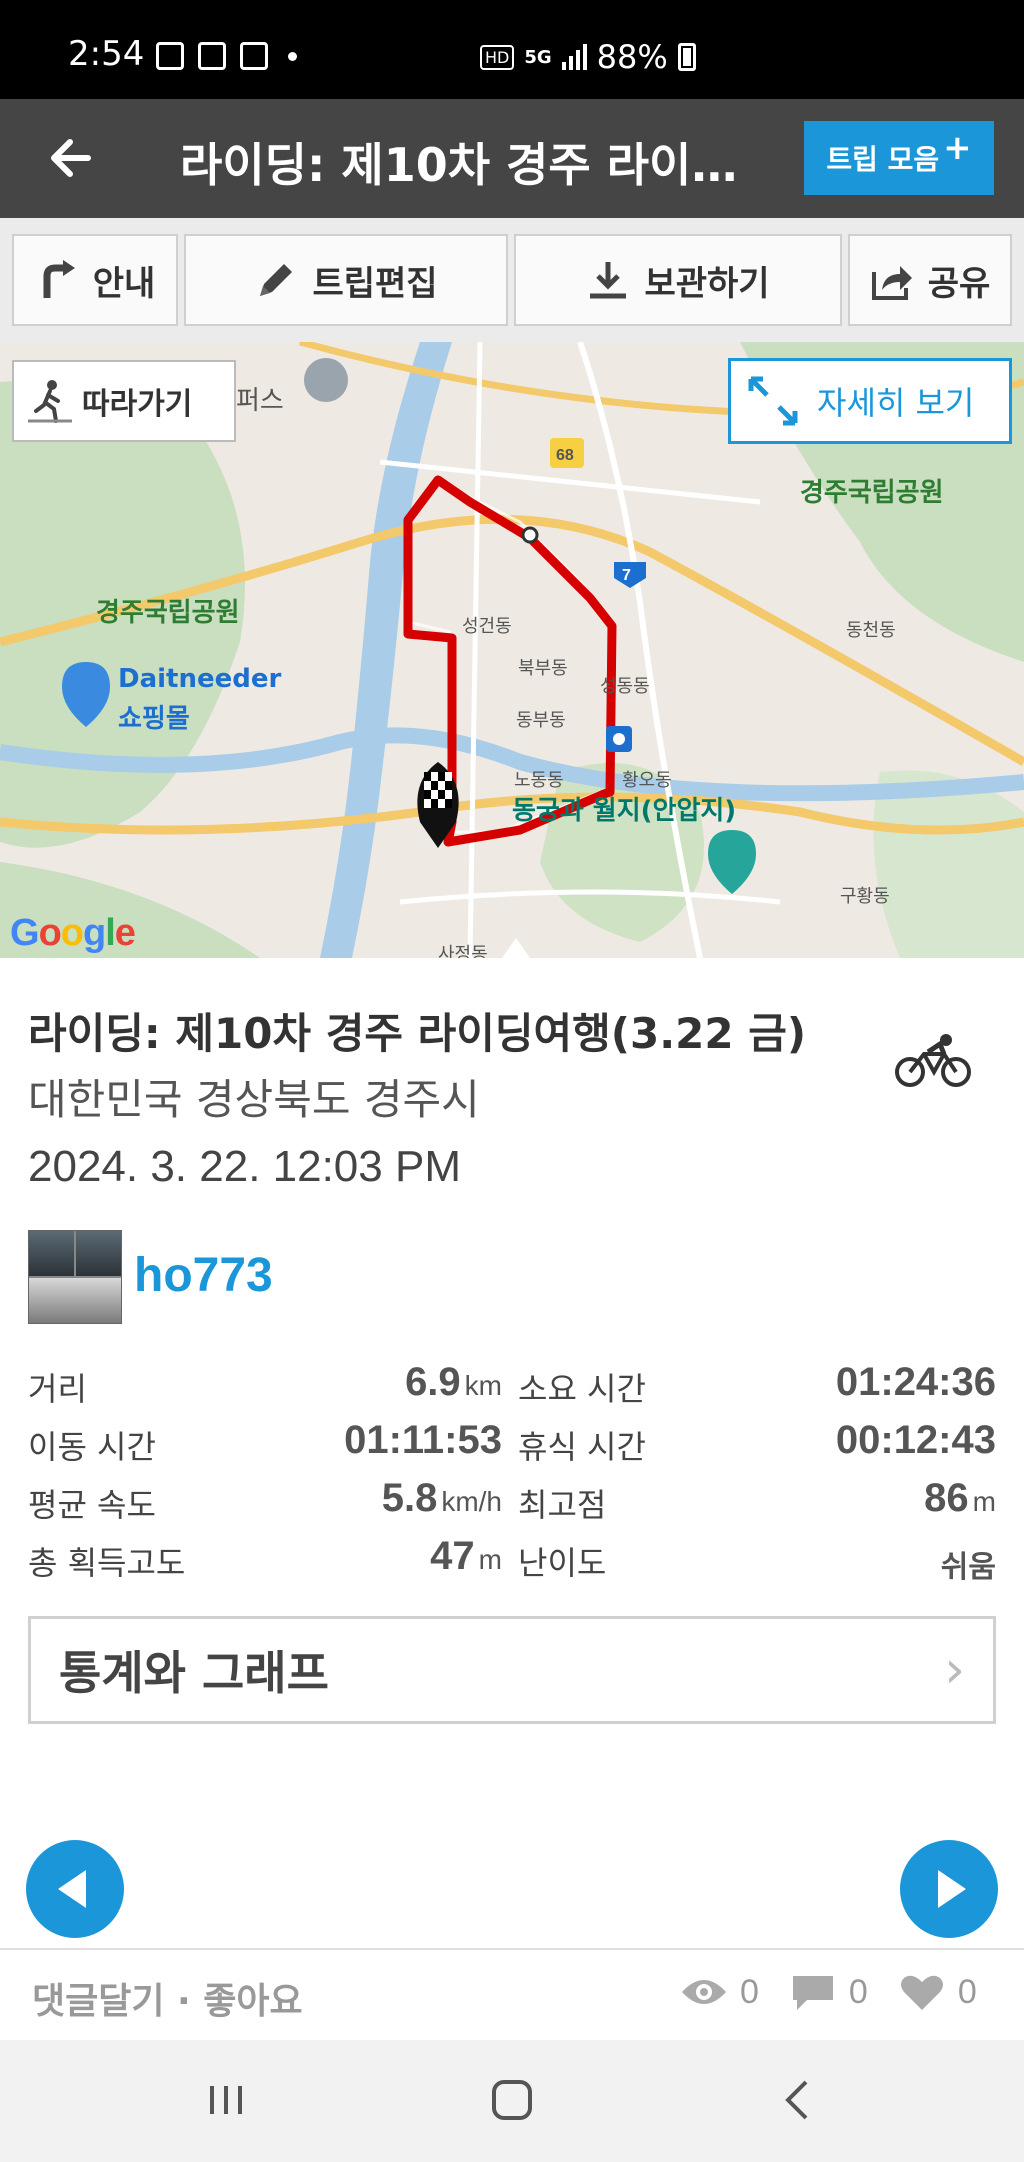  I want to click on back-button, so click(75, 158).